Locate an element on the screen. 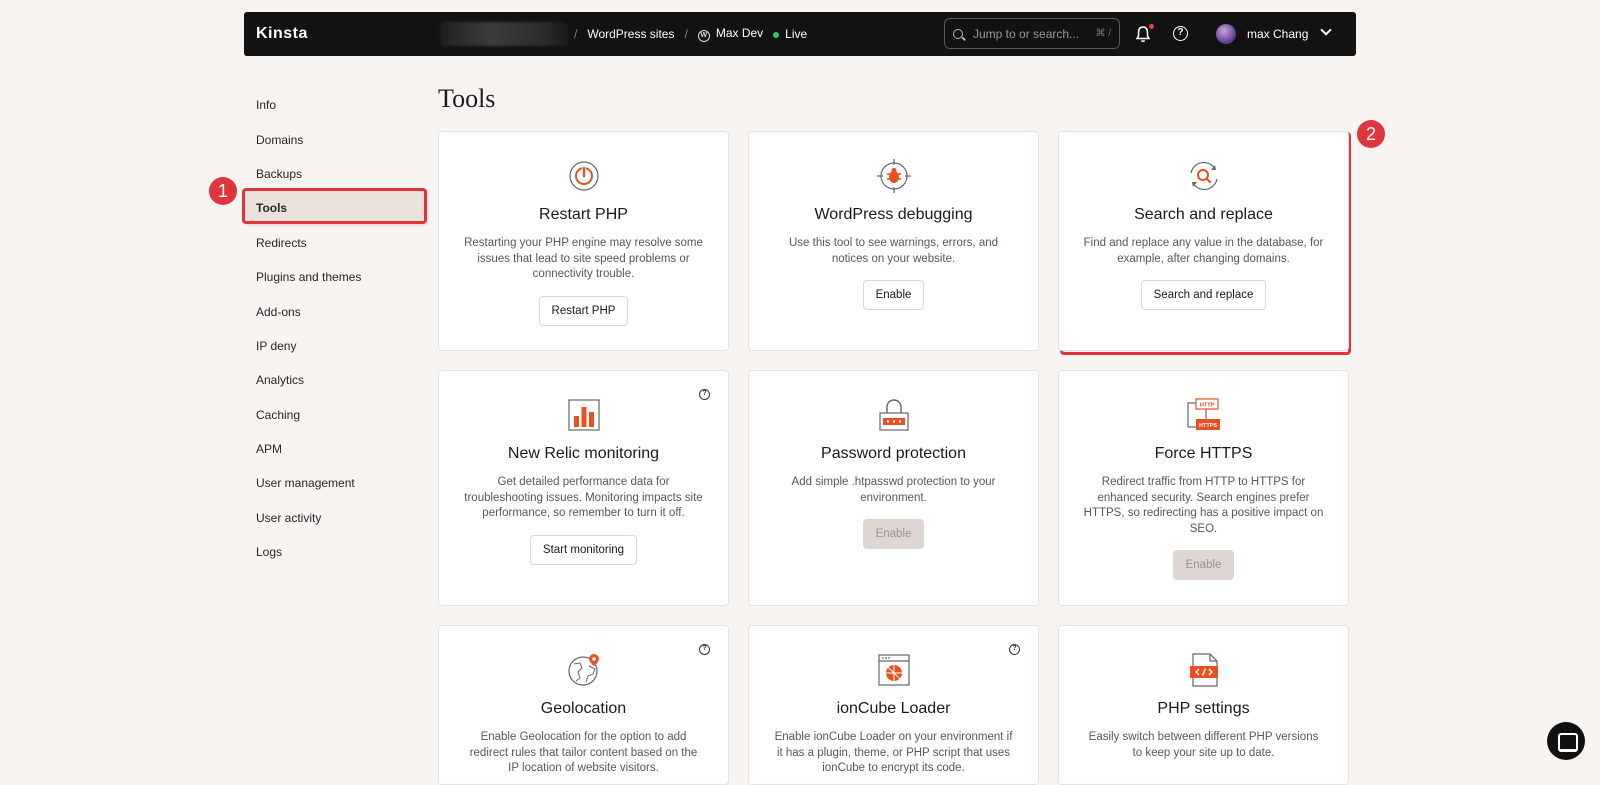 This screenshot has width=1600, height=785. highlight-tools is located at coordinates (334, 206).